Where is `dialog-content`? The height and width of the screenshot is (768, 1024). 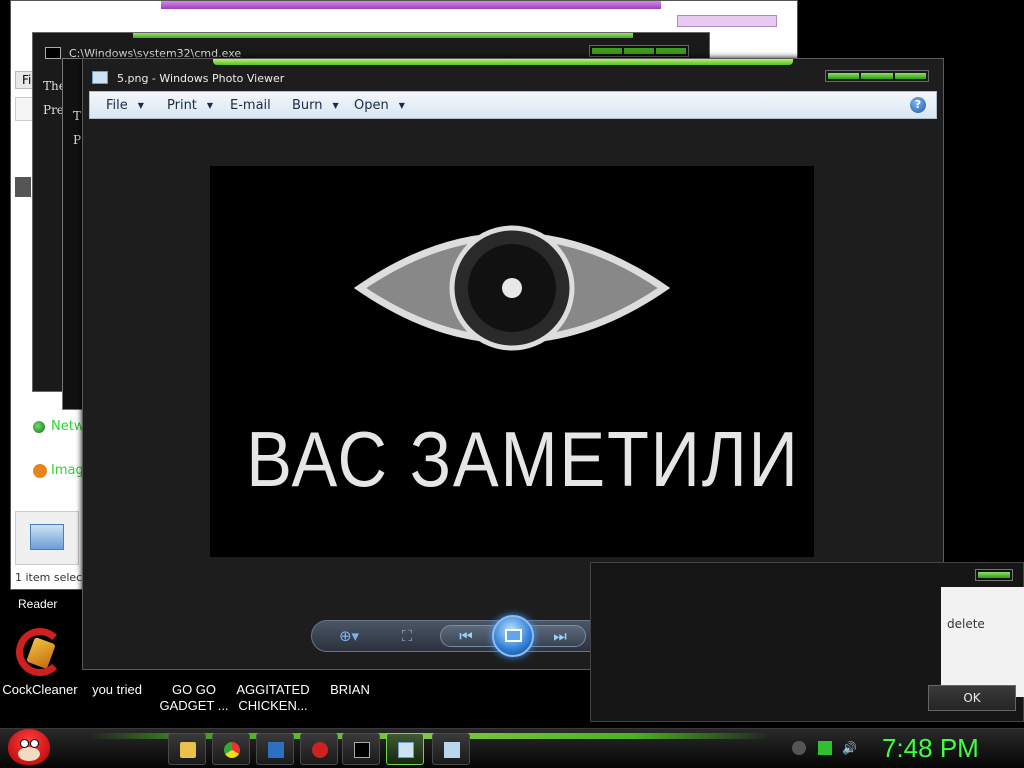 dialog-content is located at coordinates (982, 642).